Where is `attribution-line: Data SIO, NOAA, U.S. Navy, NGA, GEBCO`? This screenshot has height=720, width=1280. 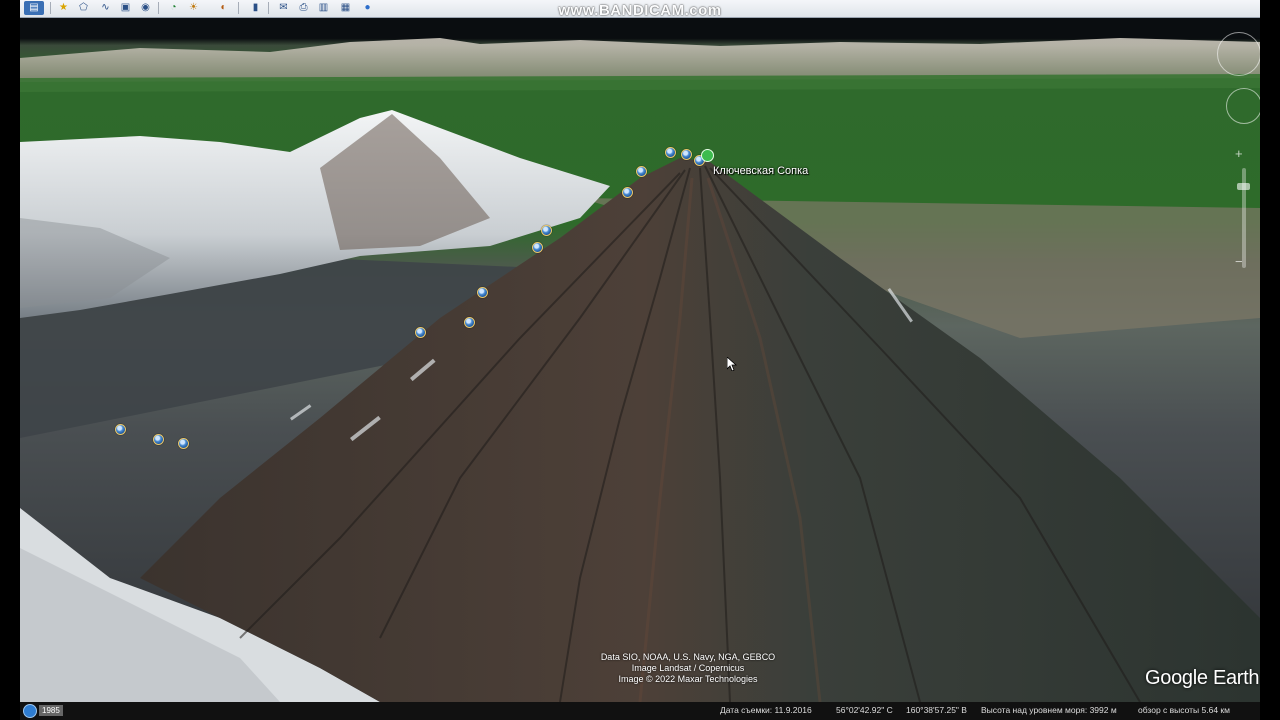 attribution-line: Data SIO, NOAA, U.S. Navy, NGA, GEBCO is located at coordinates (688, 657).